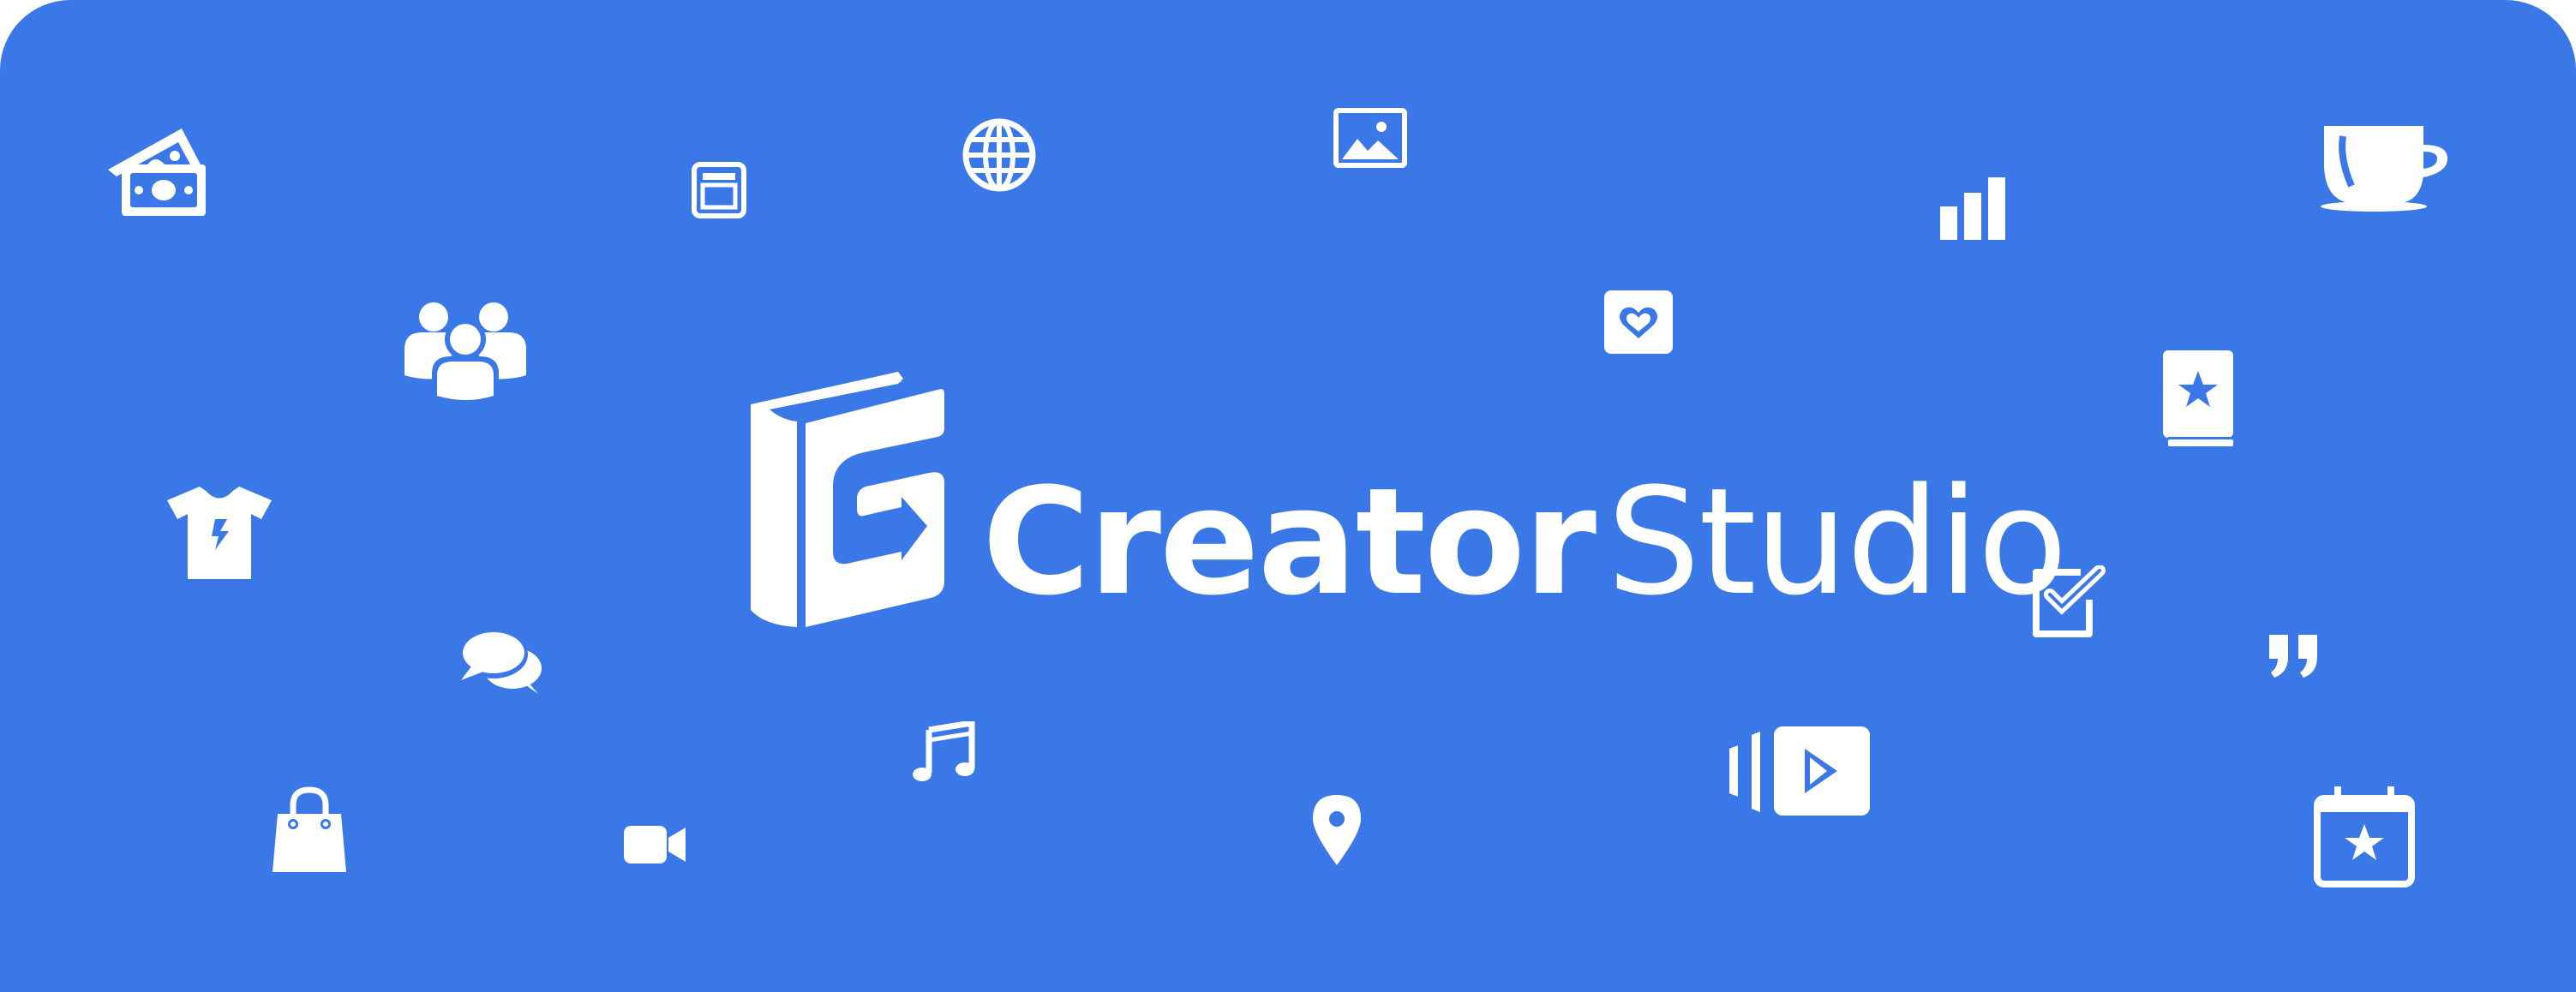  I want to click on t-shirt-icon, so click(219, 533).